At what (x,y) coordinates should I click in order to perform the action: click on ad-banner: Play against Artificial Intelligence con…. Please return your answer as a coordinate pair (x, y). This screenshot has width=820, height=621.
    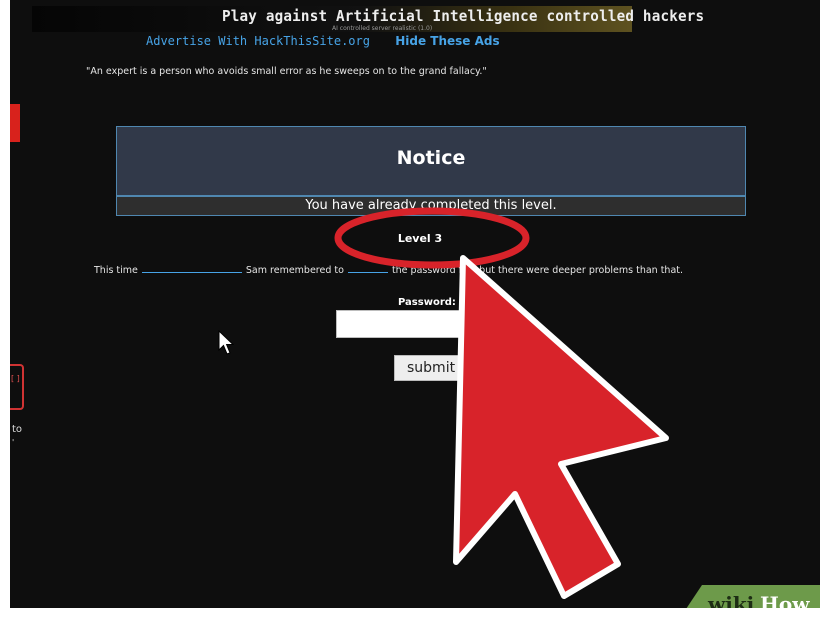
    Looking at the image, I should click on (368, 19).